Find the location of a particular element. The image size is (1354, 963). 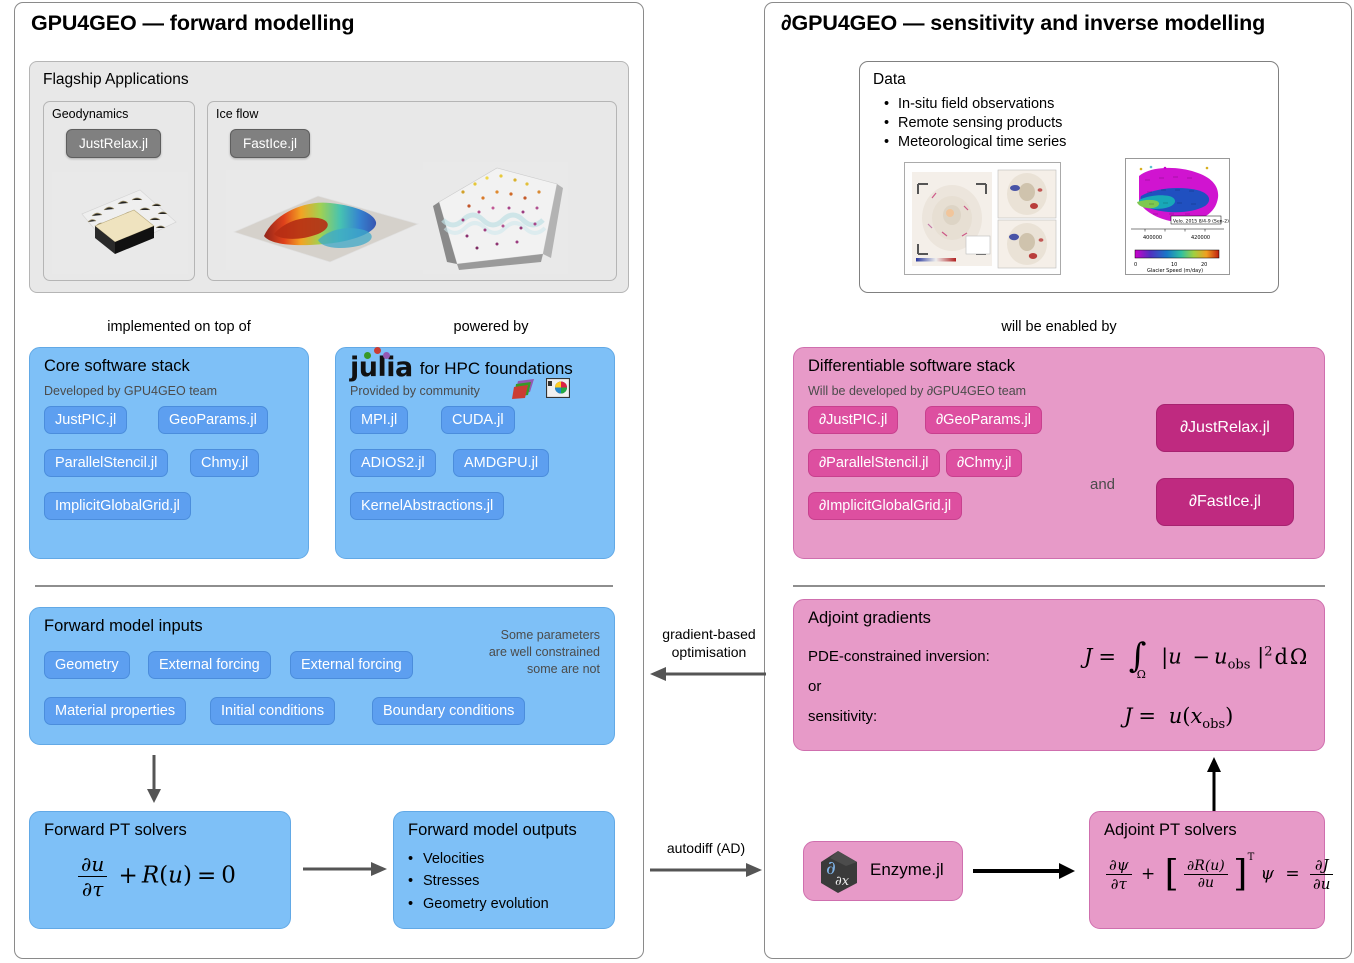

outputs-item-2: Geometry evolution is located at coordinates (486, 903).